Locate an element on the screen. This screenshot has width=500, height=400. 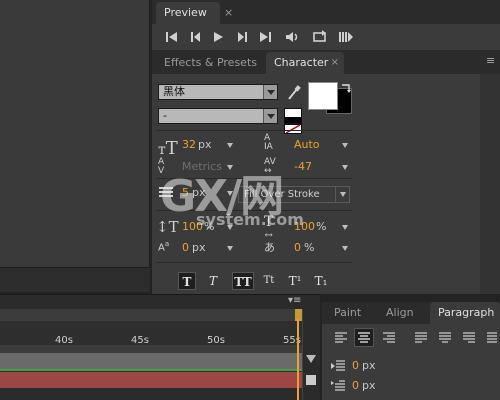
align-center-icon is located at coordinates (364, 337).